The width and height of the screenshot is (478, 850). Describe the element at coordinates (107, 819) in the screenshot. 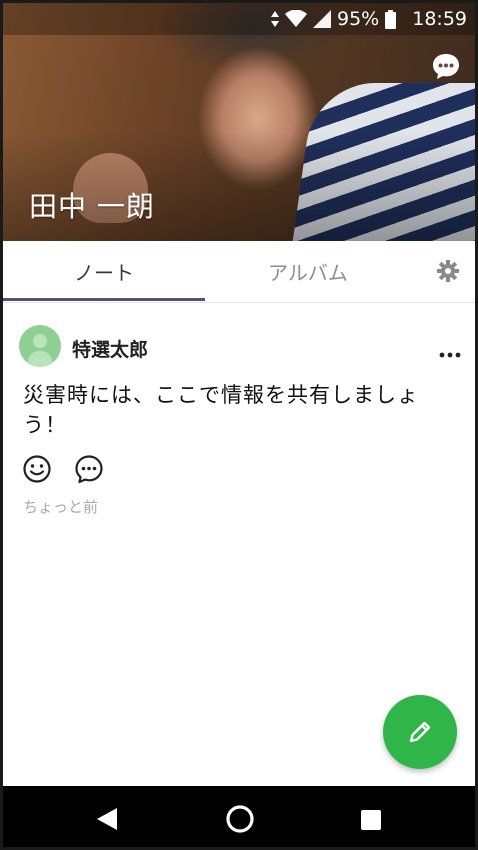

I see `back-icon` at that location.